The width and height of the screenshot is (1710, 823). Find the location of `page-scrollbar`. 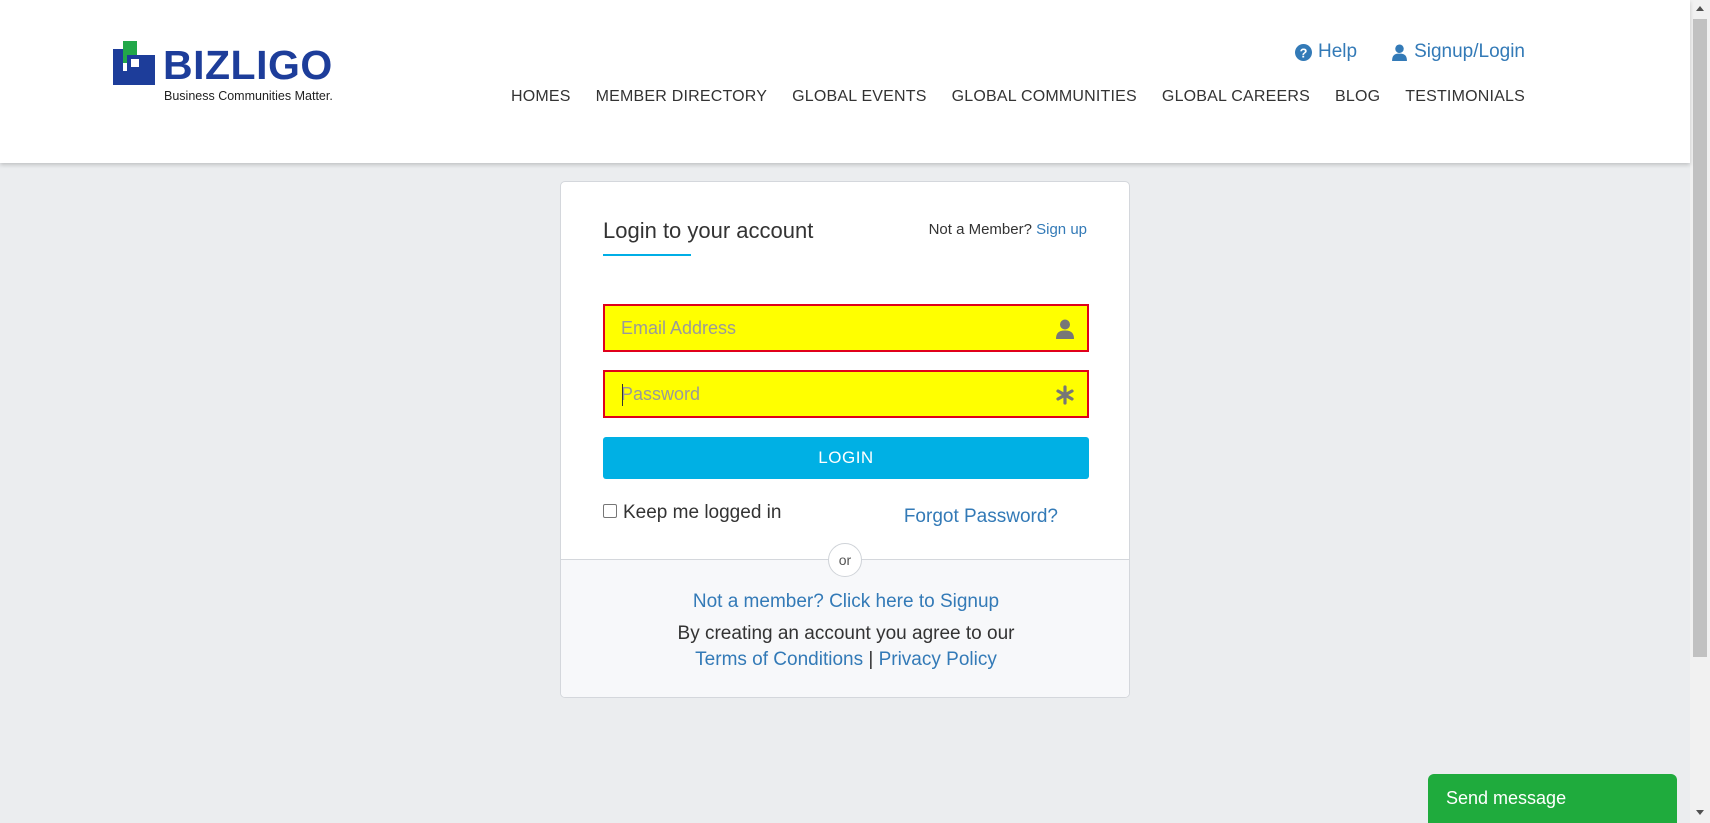

page-scrollbar is located at coordinates (1700, 411).